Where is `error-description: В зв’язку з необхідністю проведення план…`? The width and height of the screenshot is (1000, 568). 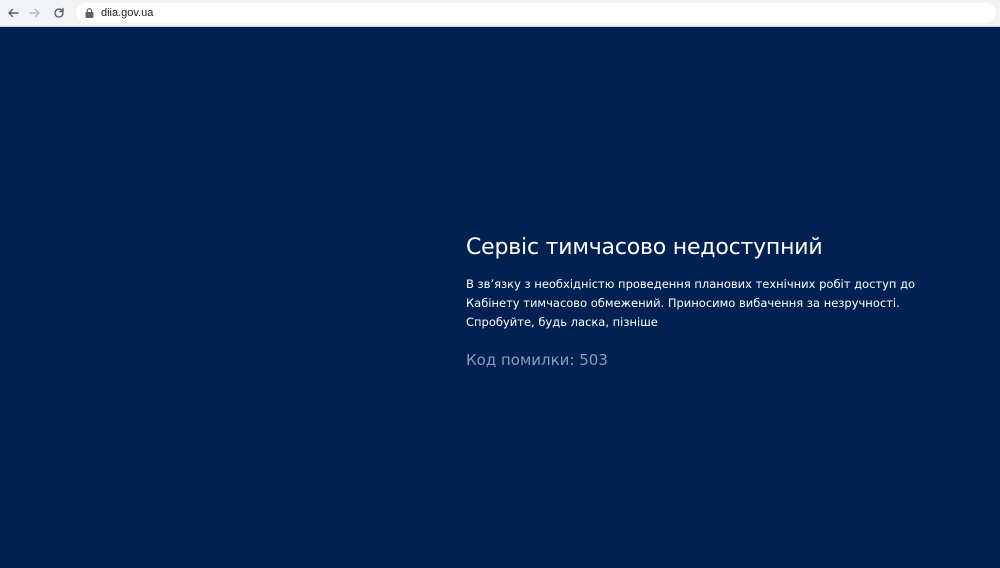
error-description: В зв’язку з необхідністю проведення план… is located at coordinates (691, 303).